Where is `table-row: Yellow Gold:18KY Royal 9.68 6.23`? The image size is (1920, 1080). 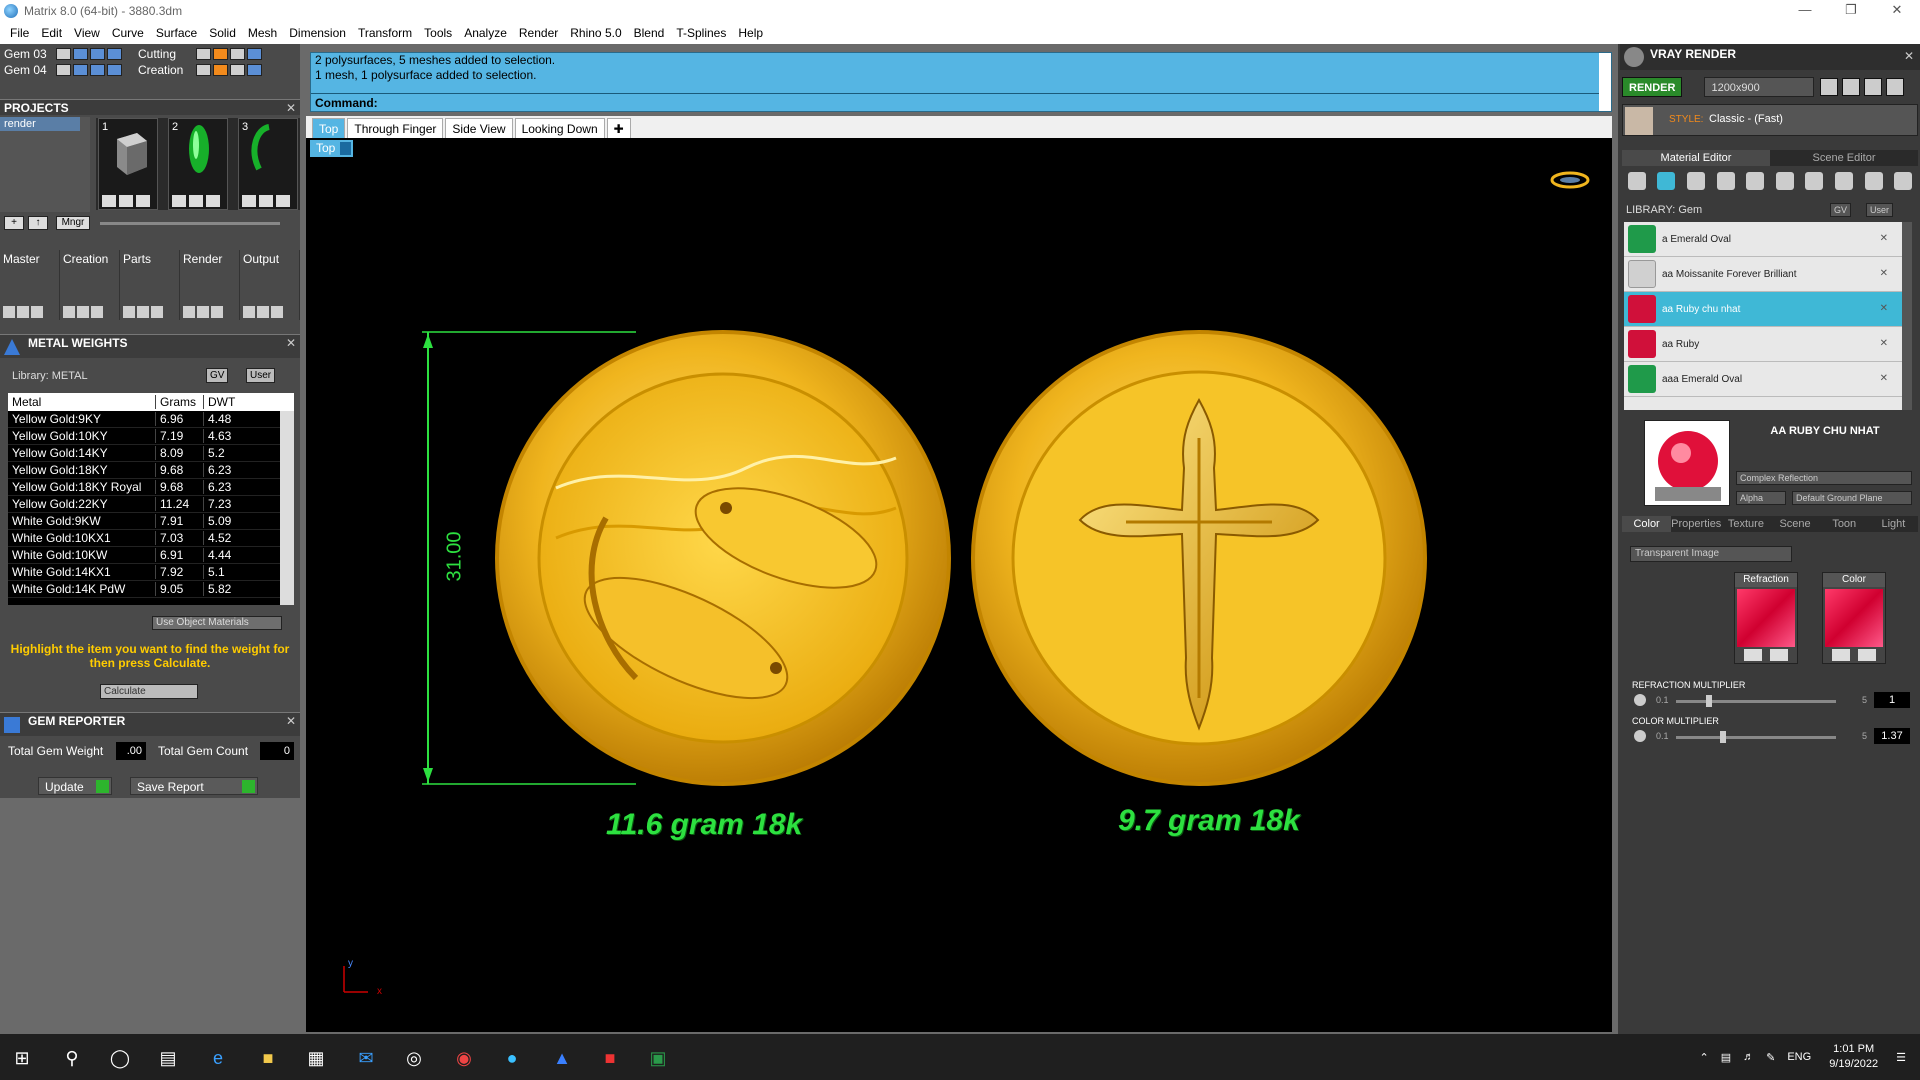
table-row: Yellow Gold:18KY Royal 9.68 6.23 is located at coordinates (151, 487).